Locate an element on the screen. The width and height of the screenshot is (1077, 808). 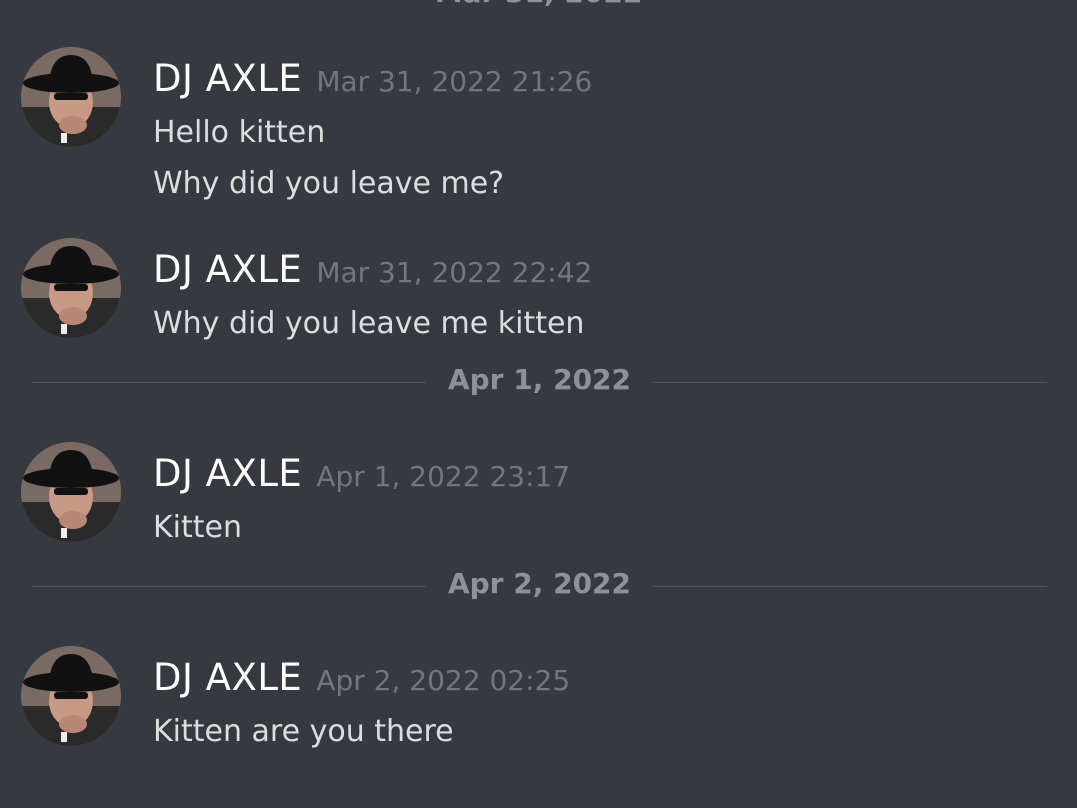
message-text: Why did you leave me? is located at coordinates (329, 183).